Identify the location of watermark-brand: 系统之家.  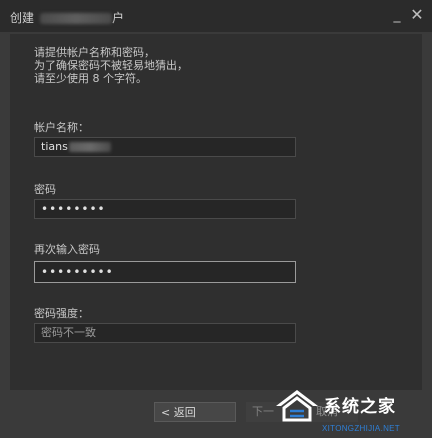
(360, 407).